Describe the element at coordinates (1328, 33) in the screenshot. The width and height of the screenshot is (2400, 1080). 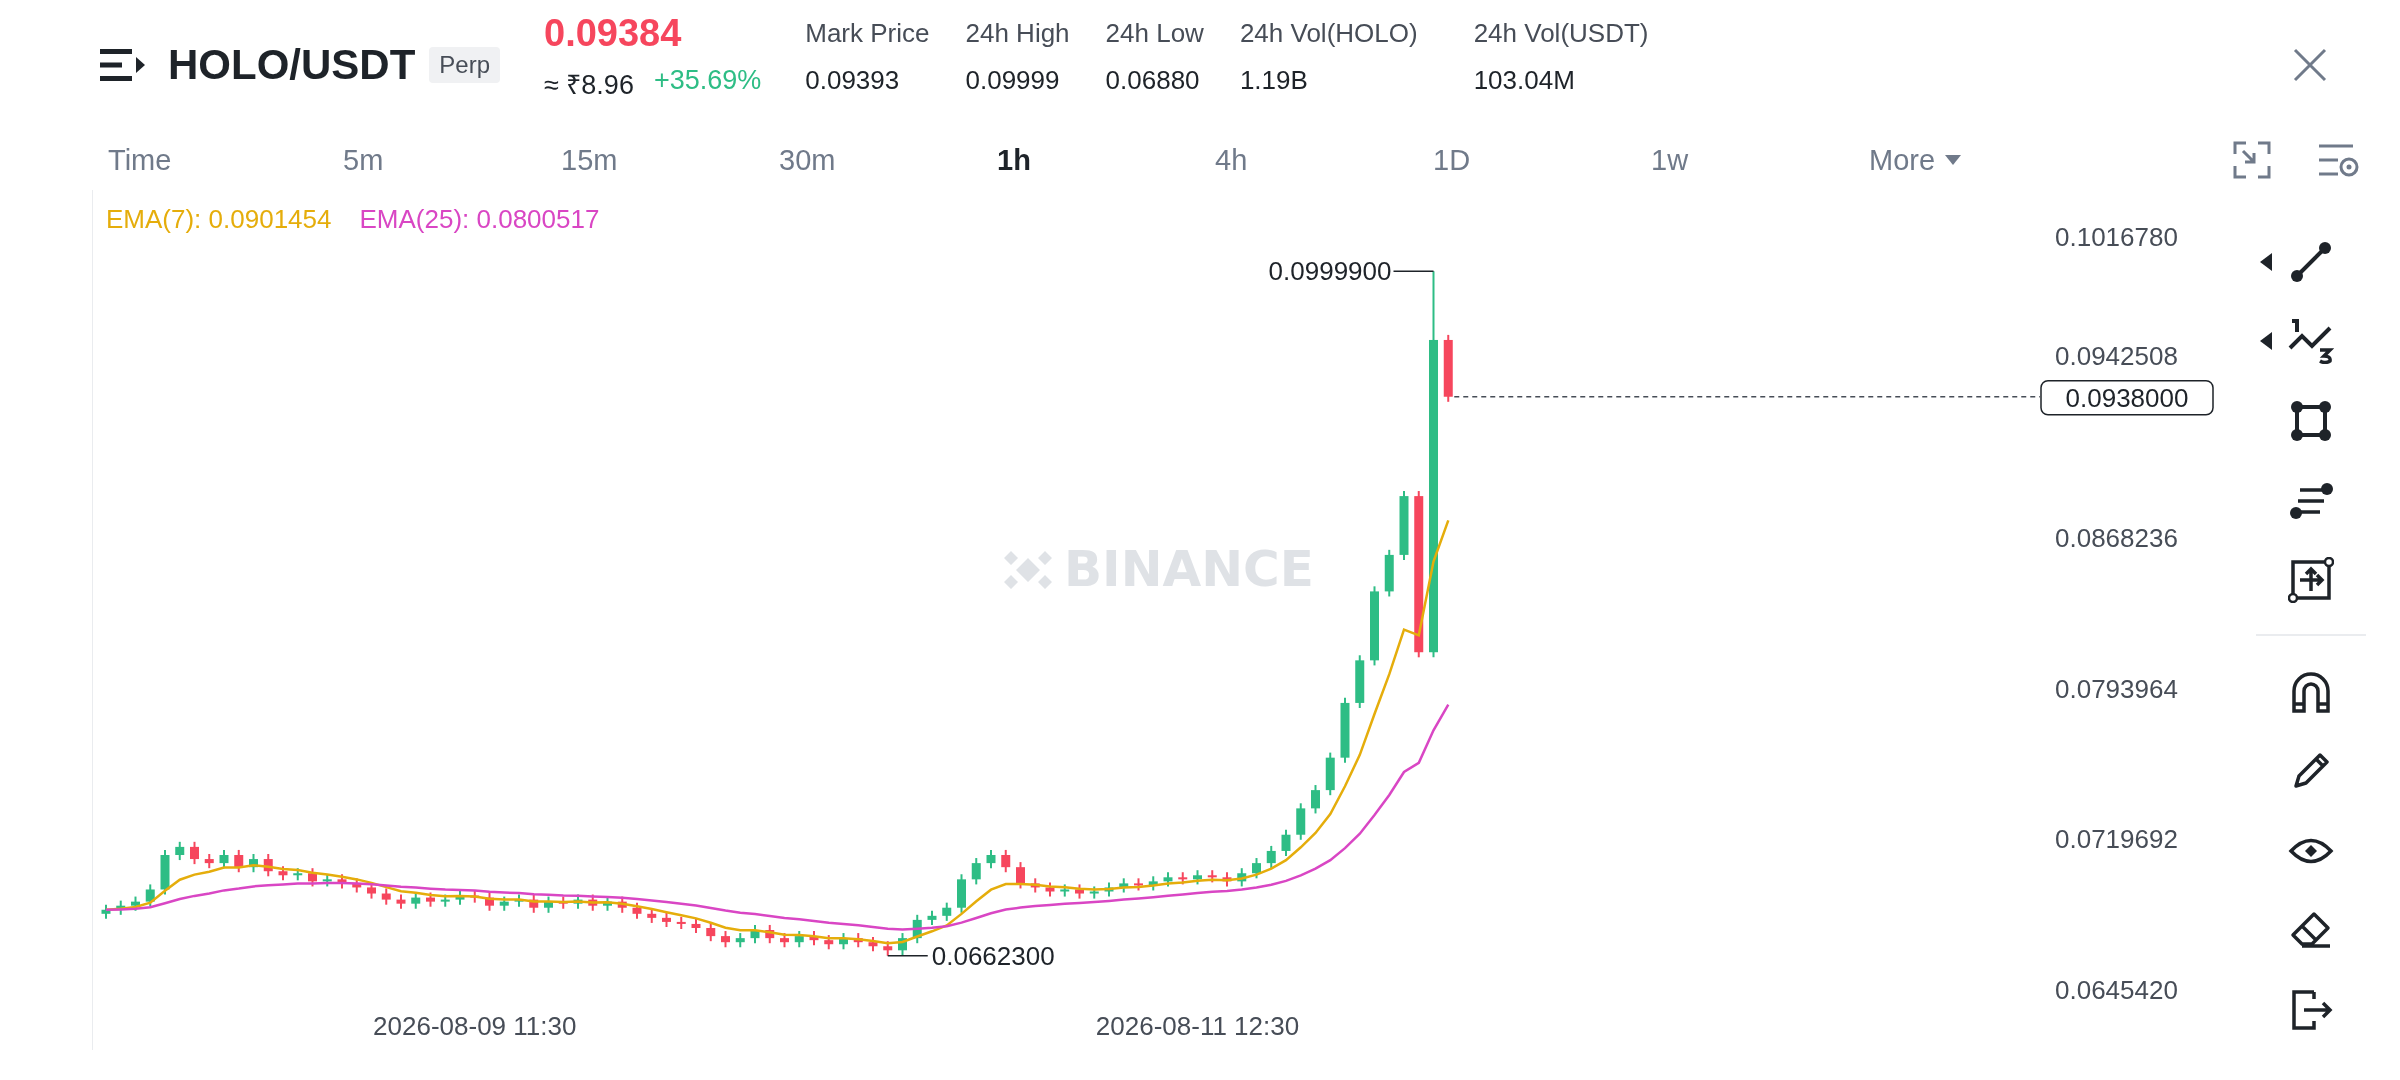
I see `stat-label: 24h Vol(HOLO)` at that location.